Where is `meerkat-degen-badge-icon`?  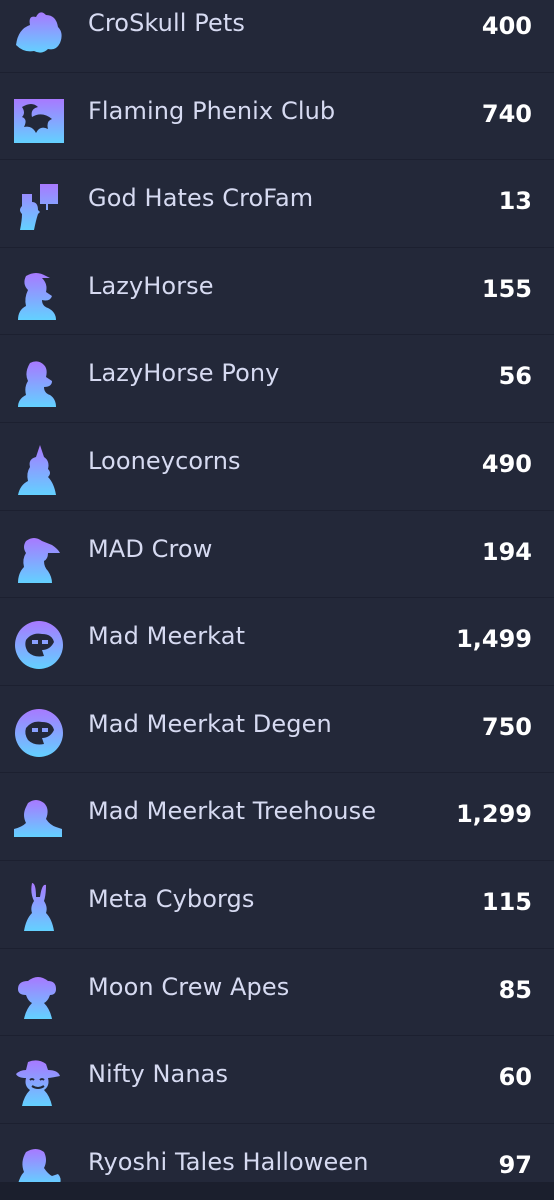
meerkat-degen-badge-icon is located at coordinates (39, 733).